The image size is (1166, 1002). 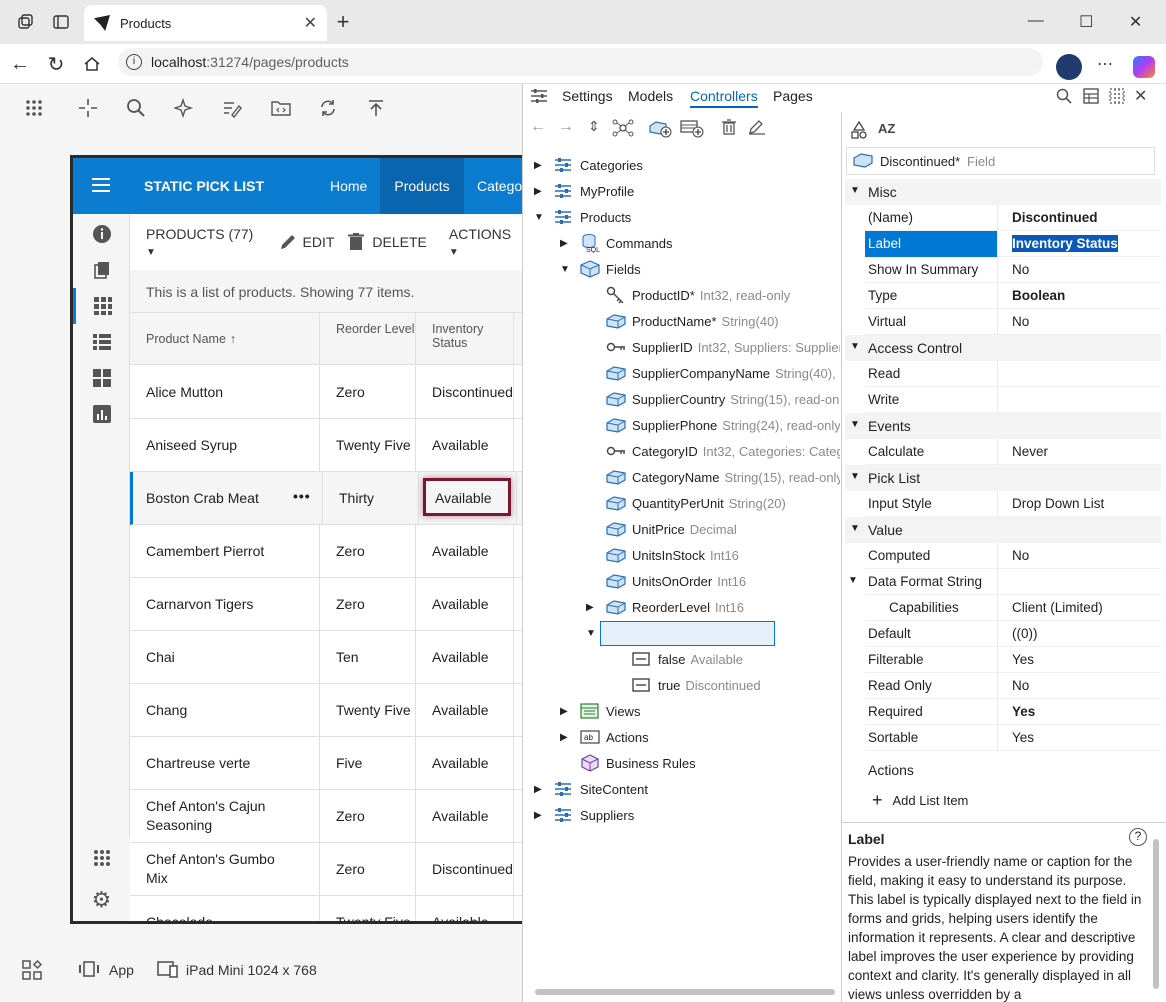 What do you see at coordinates (1117, 96) in the screenshot?
I see `select-grid-icon` at bounding box center [1117, 96].